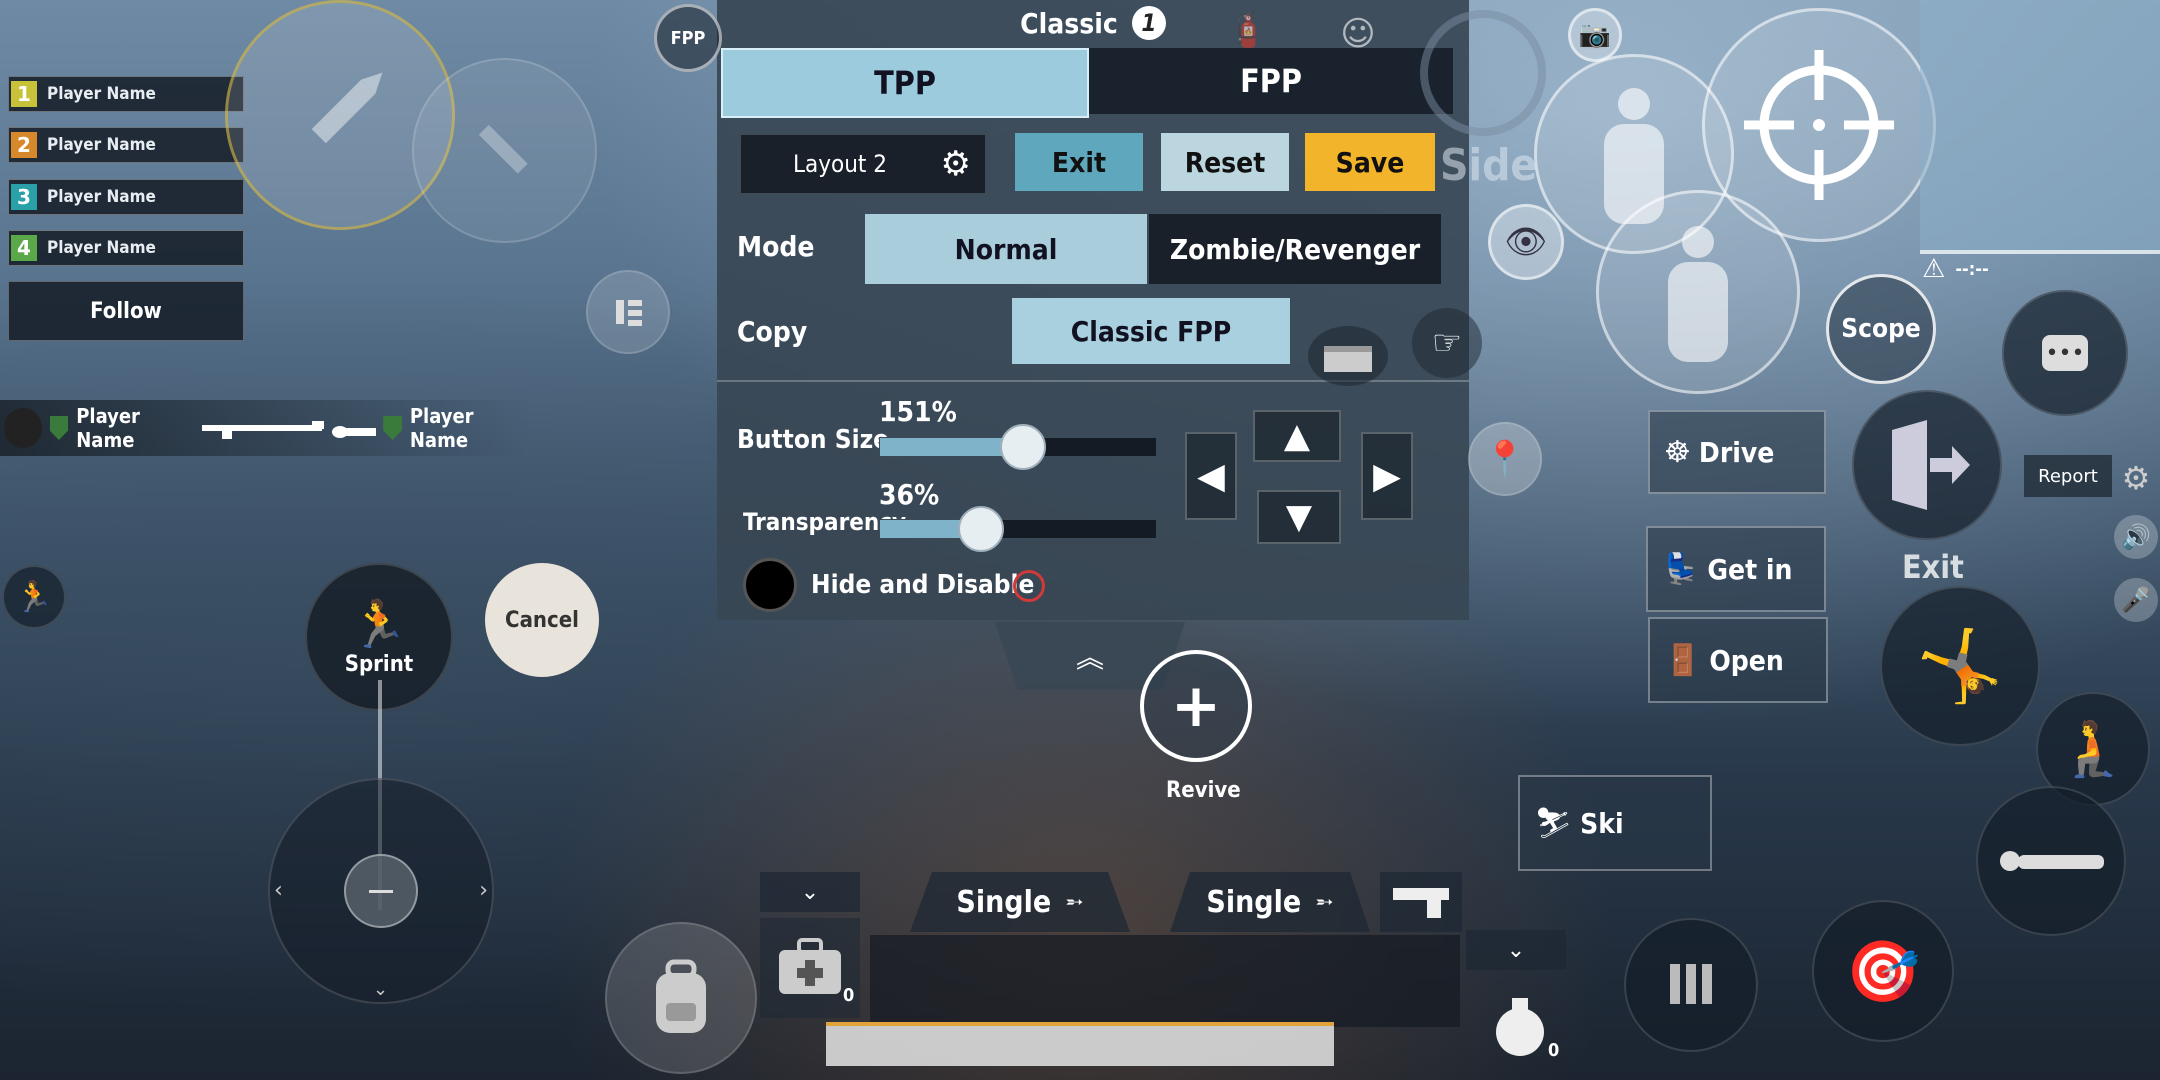 Image resolution: width=2160 pixels, height=1080 pixels. Describe the element at coordinates (1489, 165) in the screenshot. I see `side-label: Side` at that location.